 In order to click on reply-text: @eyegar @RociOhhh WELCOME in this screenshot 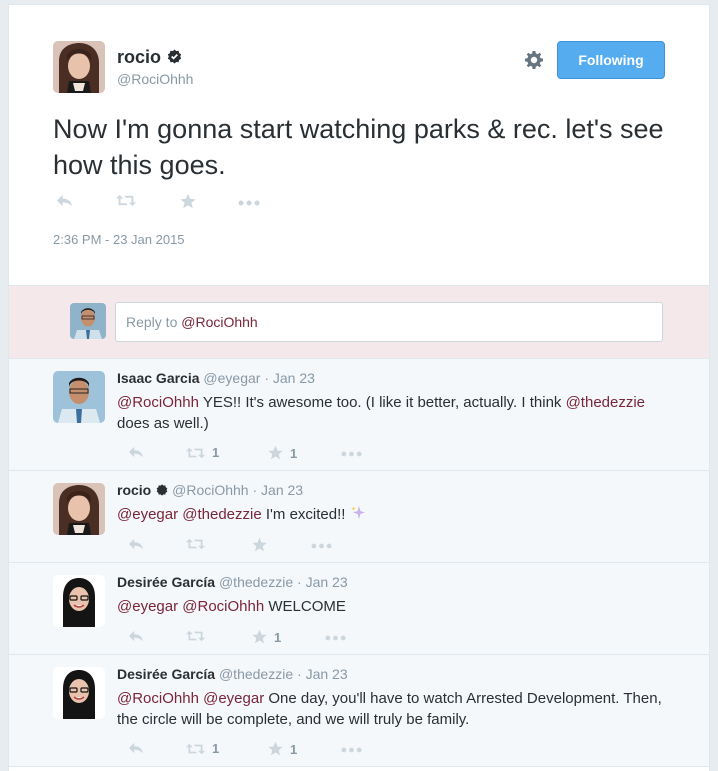, I will do `click(394, 606)`.